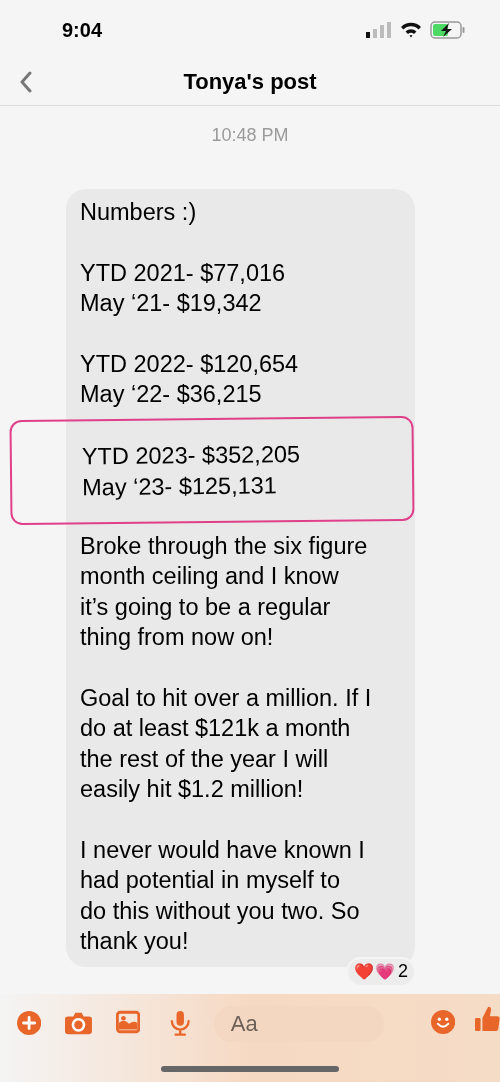  I want to click on message-text: May ‘22- $36,215, so click(171, 394).